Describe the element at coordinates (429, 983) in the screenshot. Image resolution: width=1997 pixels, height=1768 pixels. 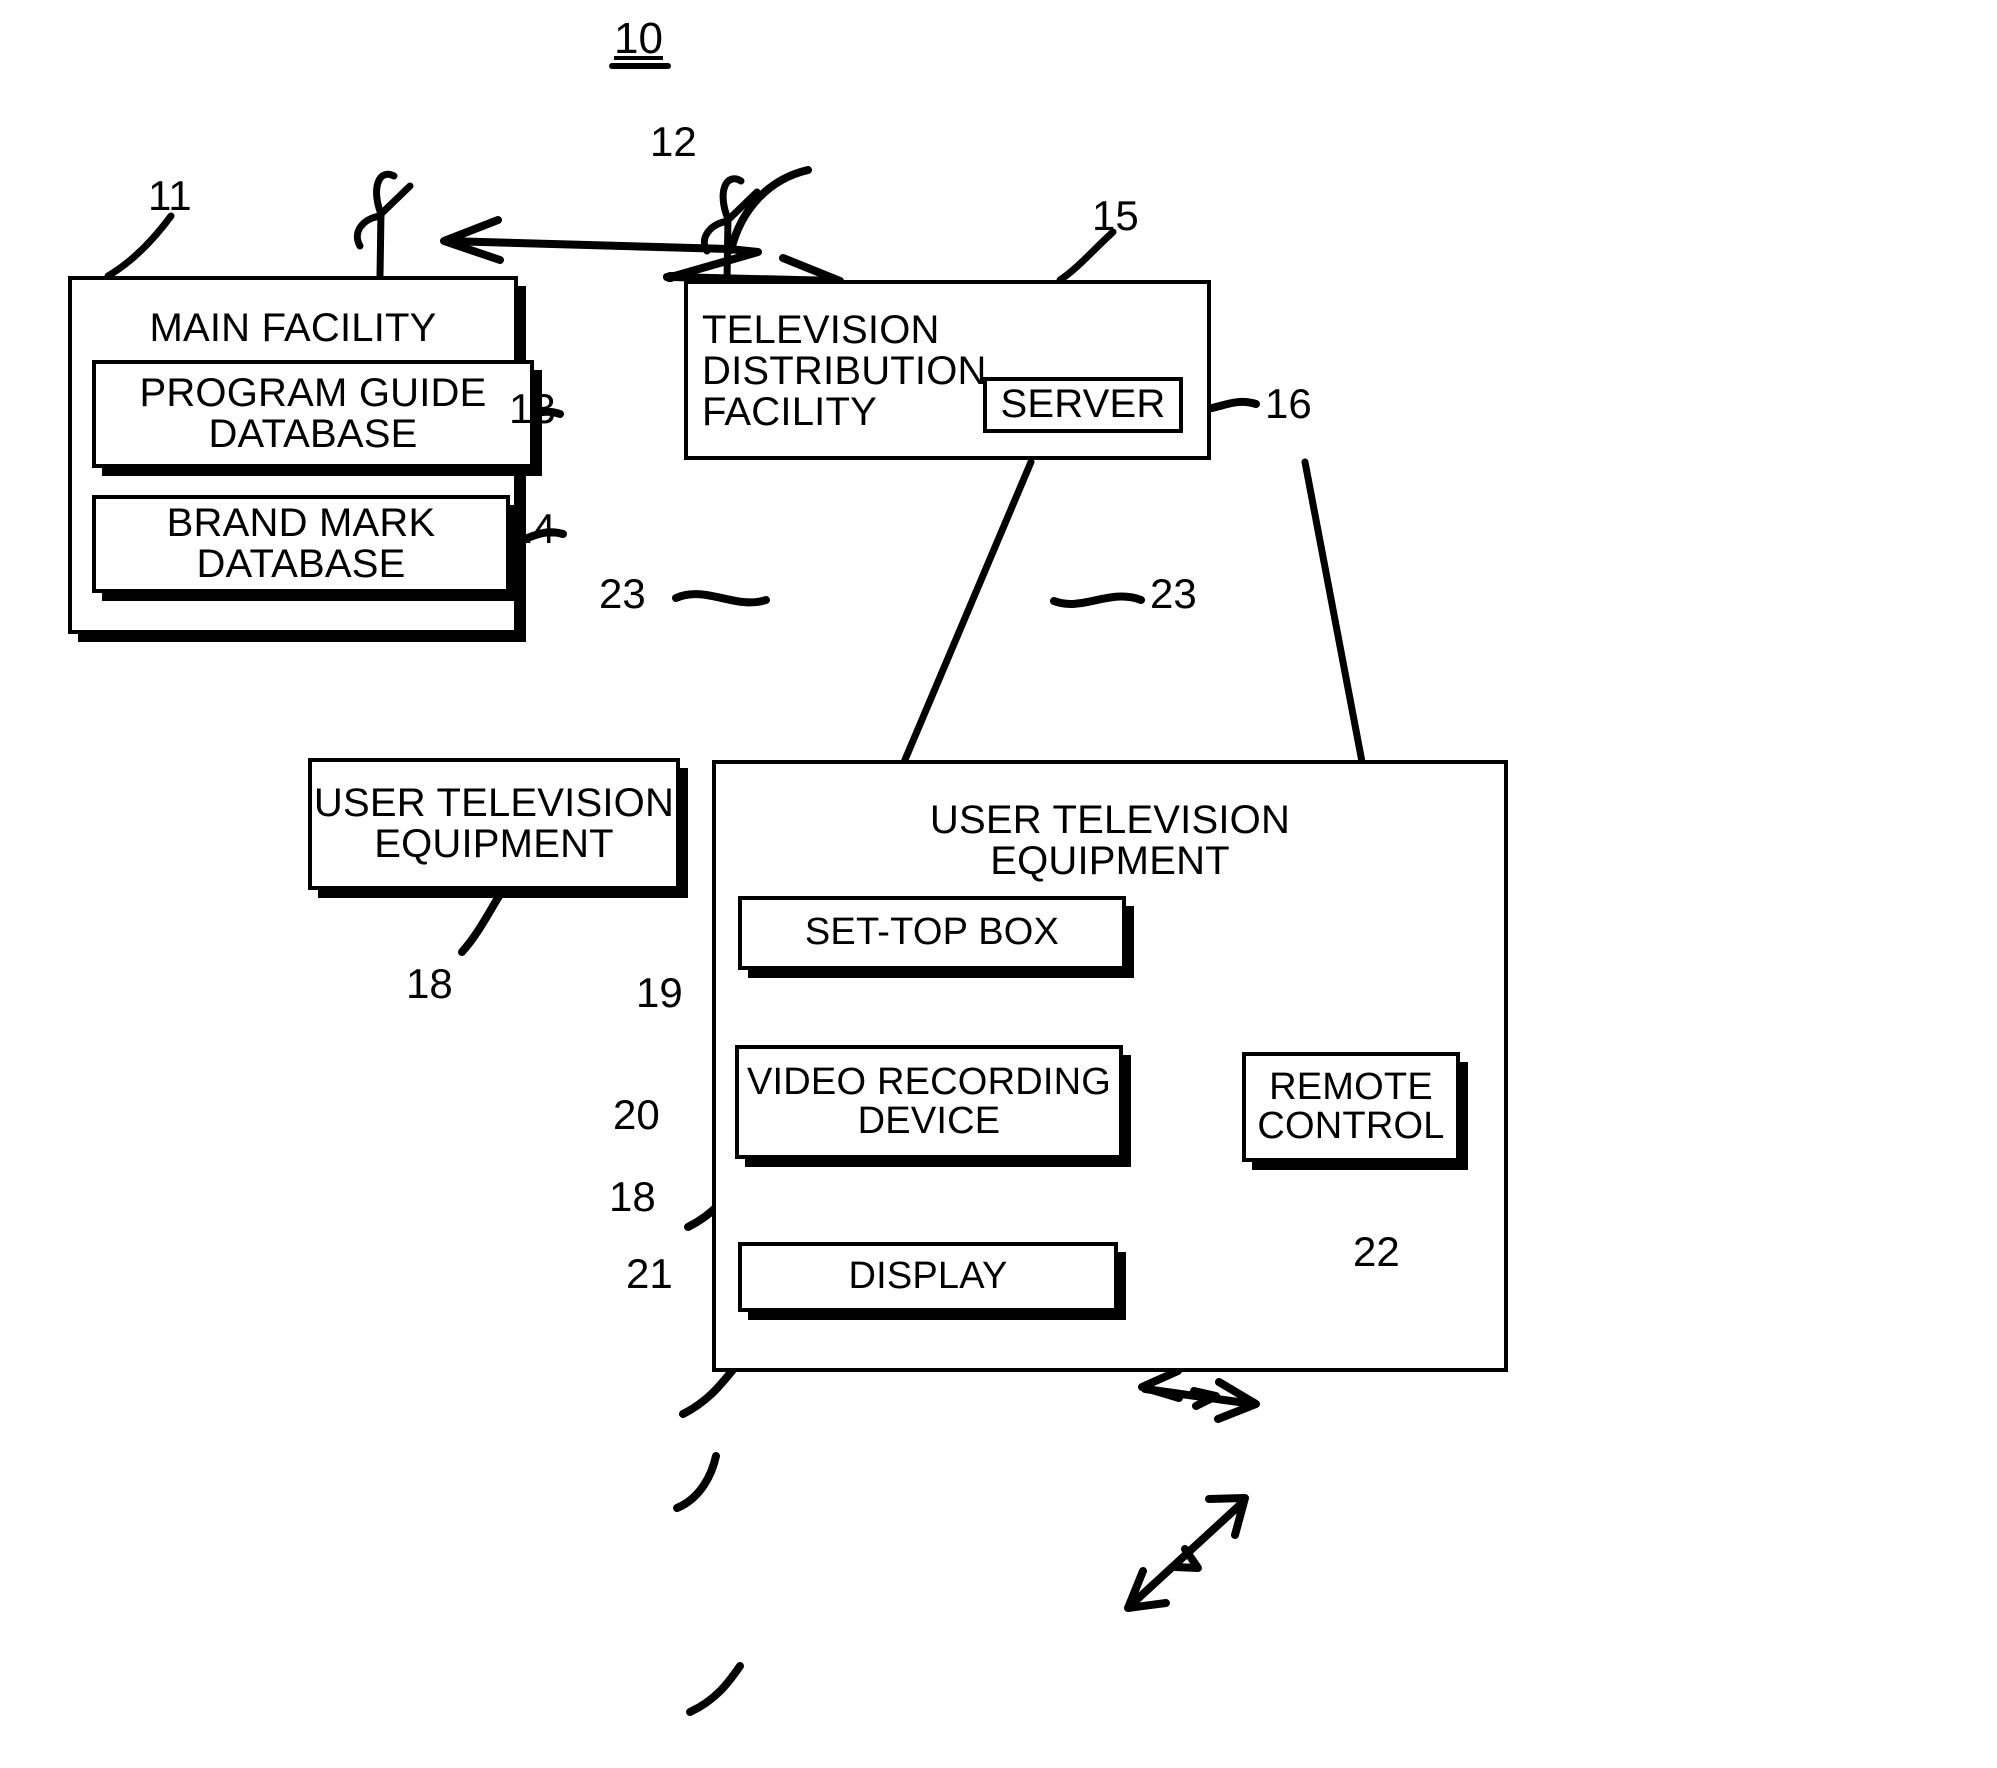
I see `reference-numeral-18-left: 18` at that location.